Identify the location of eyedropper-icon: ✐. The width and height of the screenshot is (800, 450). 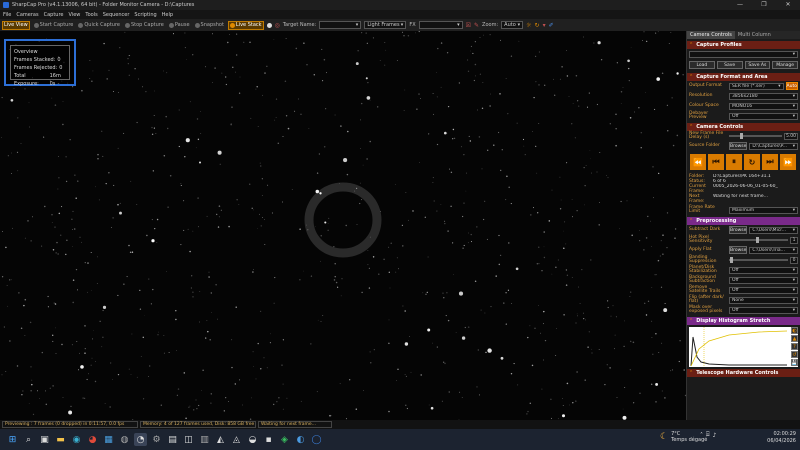
(551, 25).